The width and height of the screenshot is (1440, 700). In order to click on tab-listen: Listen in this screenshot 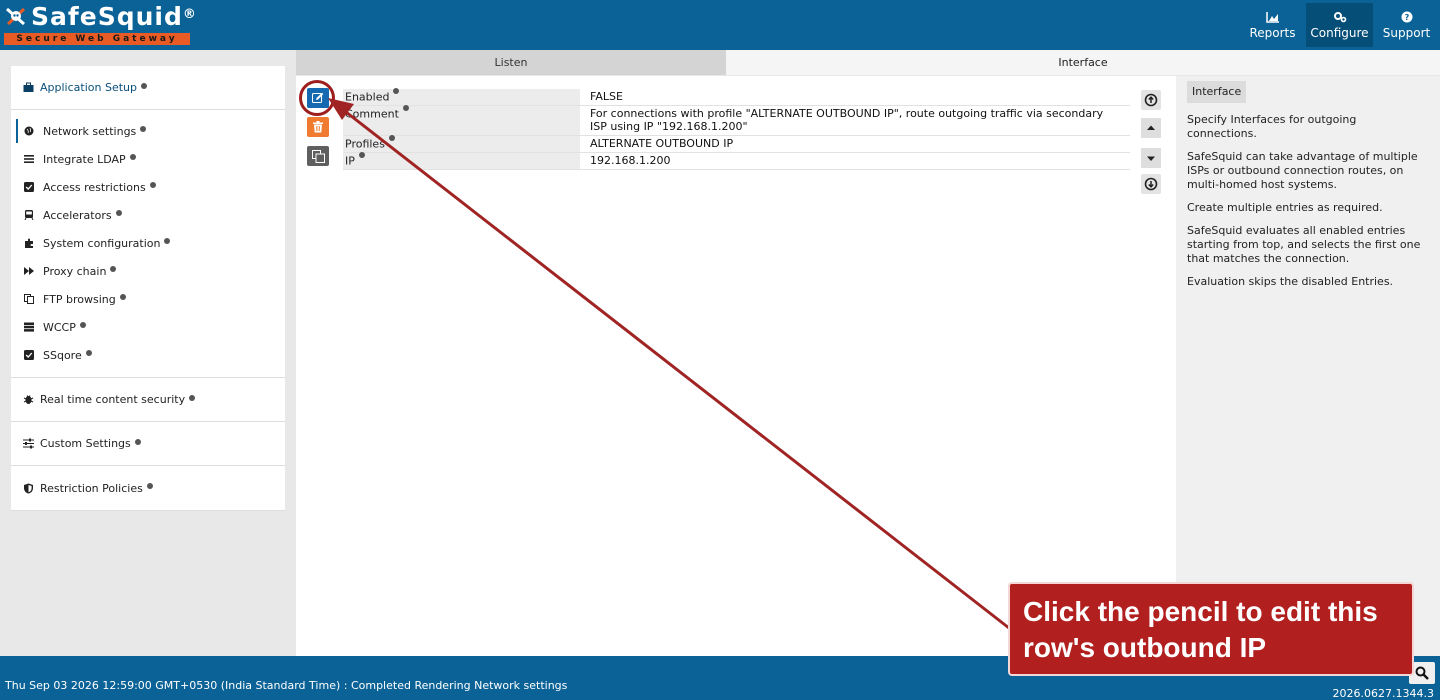, I will do `click(511, 62)`.